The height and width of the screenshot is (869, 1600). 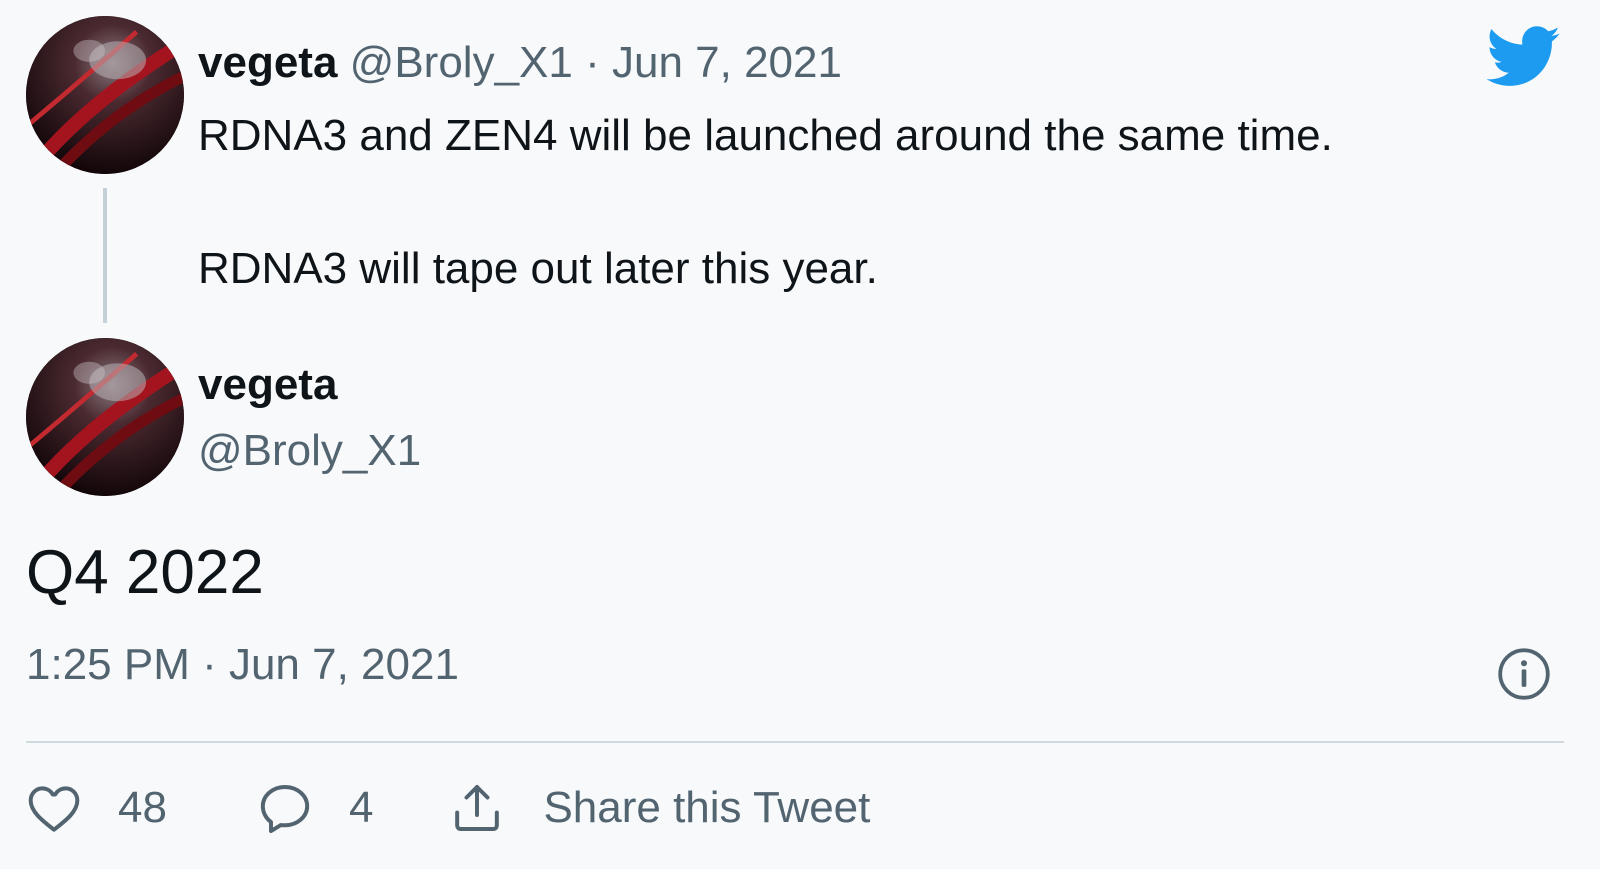 What do you see at coordinates (461, 62) in the screenshot?
I see `parent-handle: @Broly_X1` at bounding box center [461, 62].